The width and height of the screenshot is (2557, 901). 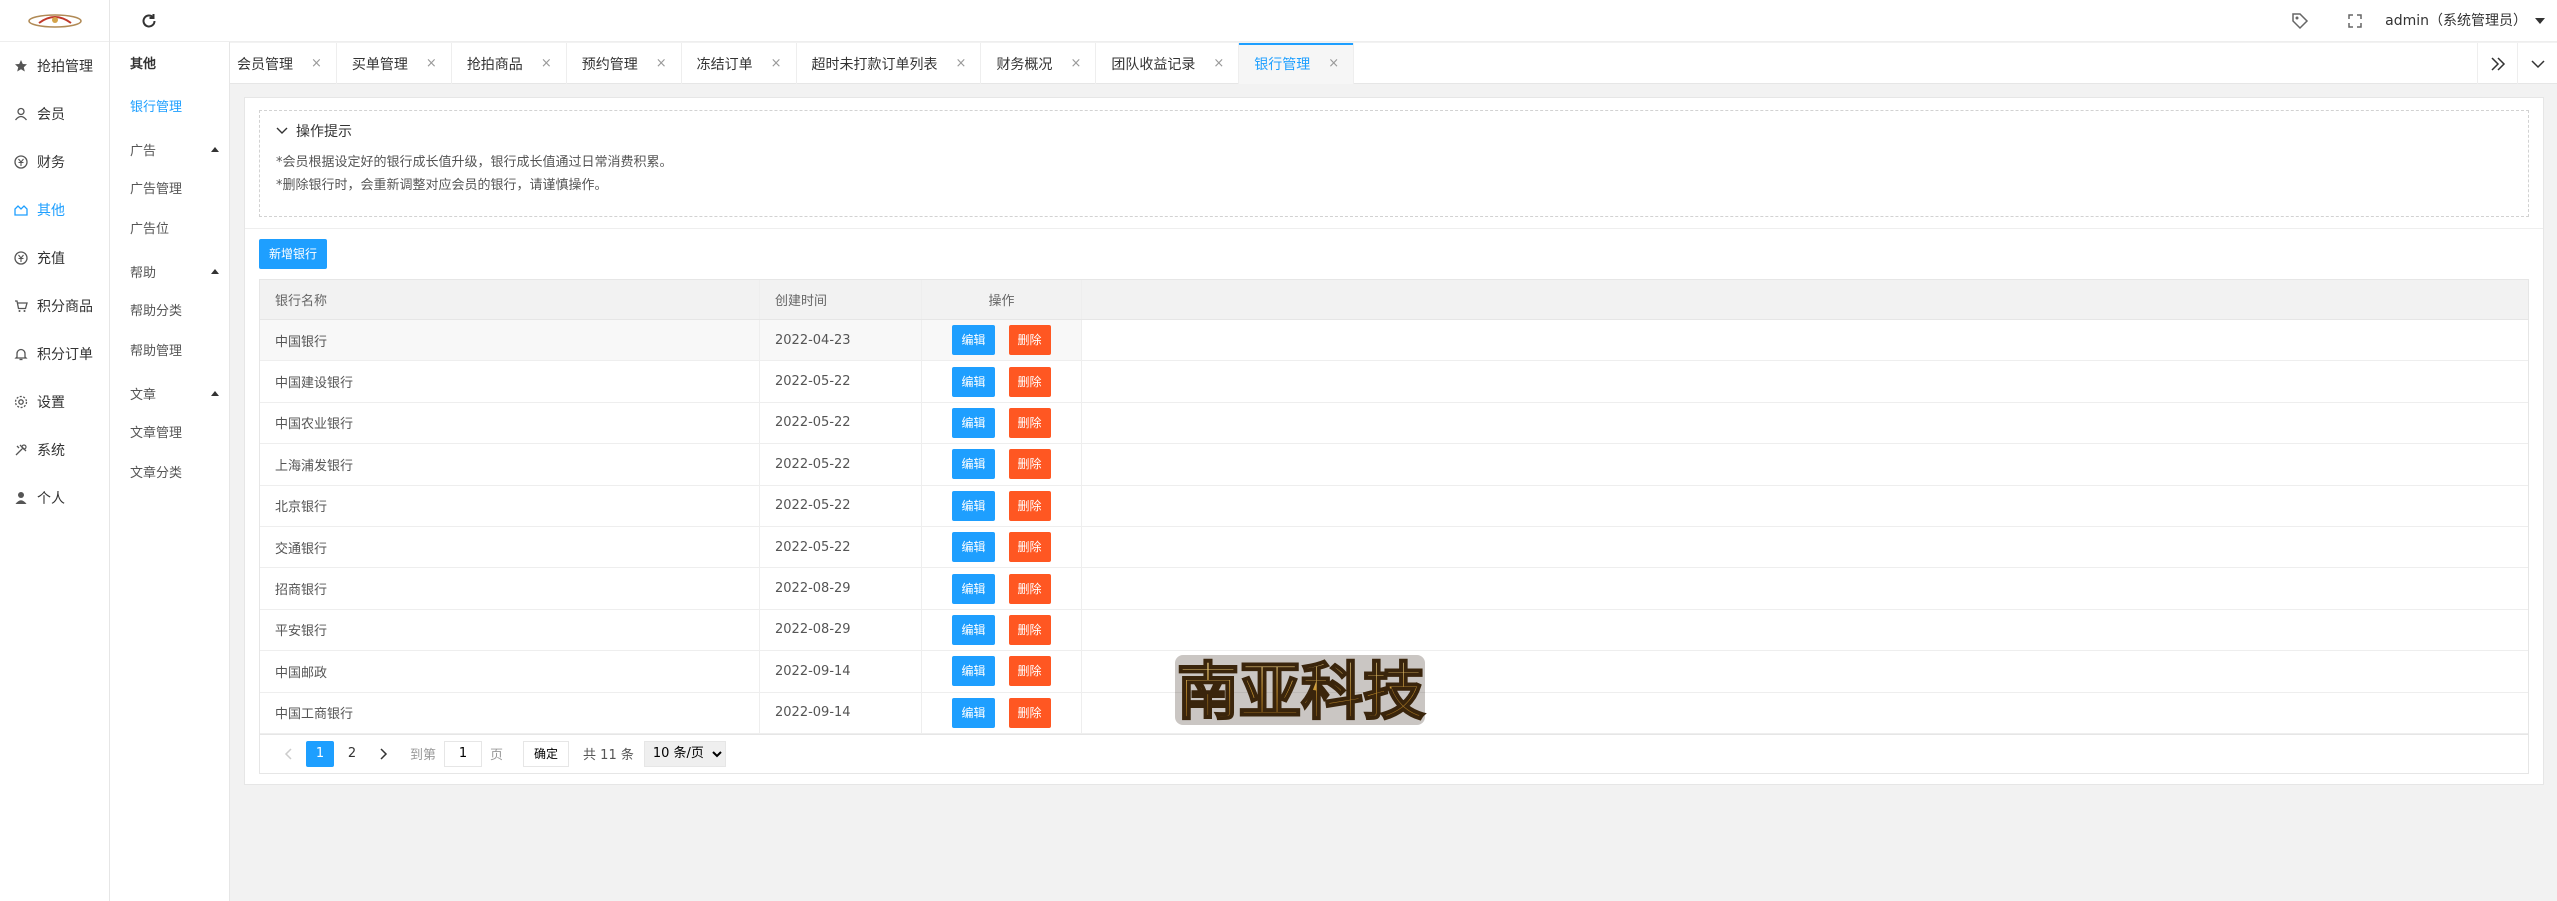 What do you see at coordinates (169, 393) in the screenshot?
I see `subnav-group-article: 文章` at bounding box center [169, 393].